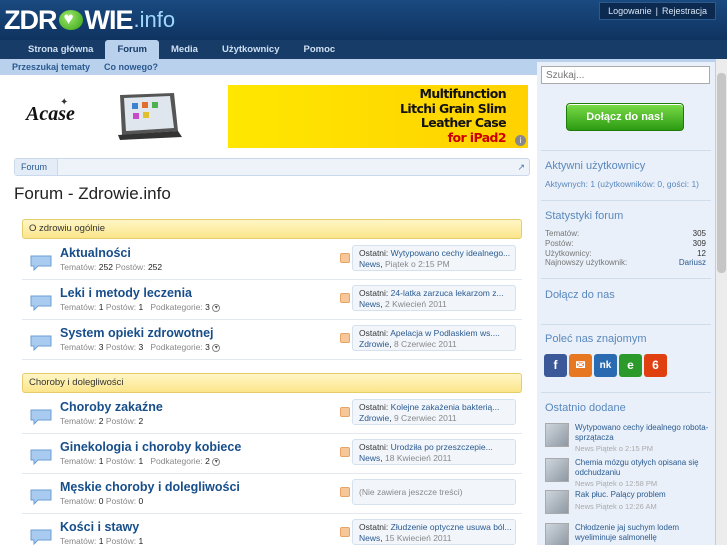  Describe the element at coordinates (60, 49) in the screenshot. I see `tab-home: Strona główna` at that location.